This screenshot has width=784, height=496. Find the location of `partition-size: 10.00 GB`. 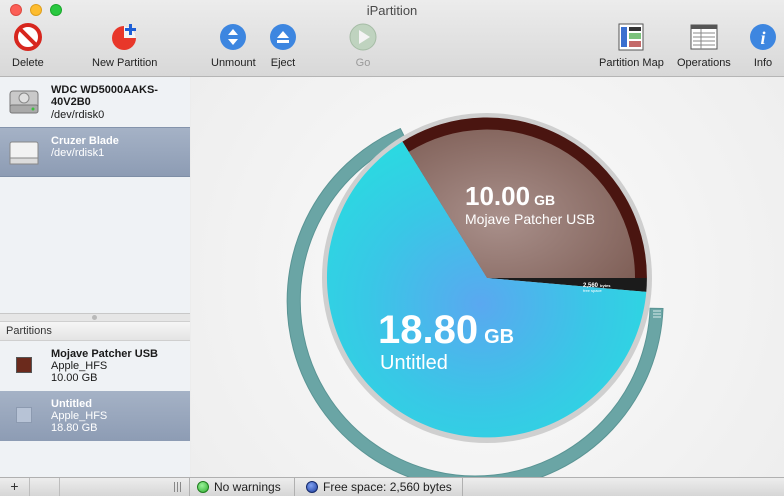

partition-size: 10.00 GB is located at coordinates (74, 378).